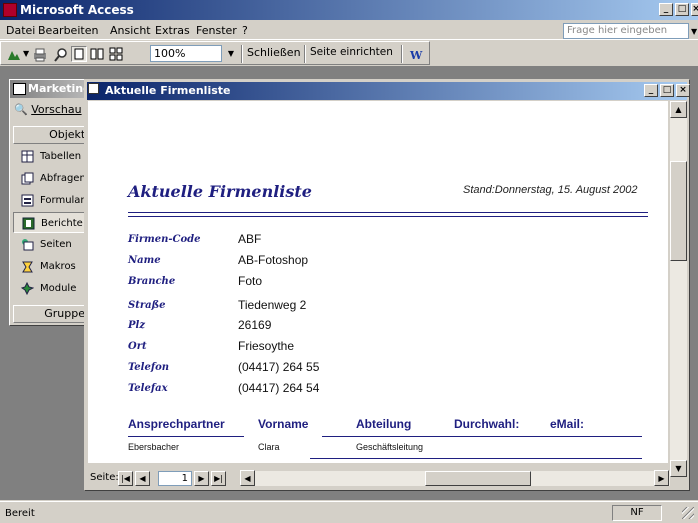  Describe the element at coordinates (247, 478) in the screenshot. I see `scroll-left-icon: ◀` at that location.